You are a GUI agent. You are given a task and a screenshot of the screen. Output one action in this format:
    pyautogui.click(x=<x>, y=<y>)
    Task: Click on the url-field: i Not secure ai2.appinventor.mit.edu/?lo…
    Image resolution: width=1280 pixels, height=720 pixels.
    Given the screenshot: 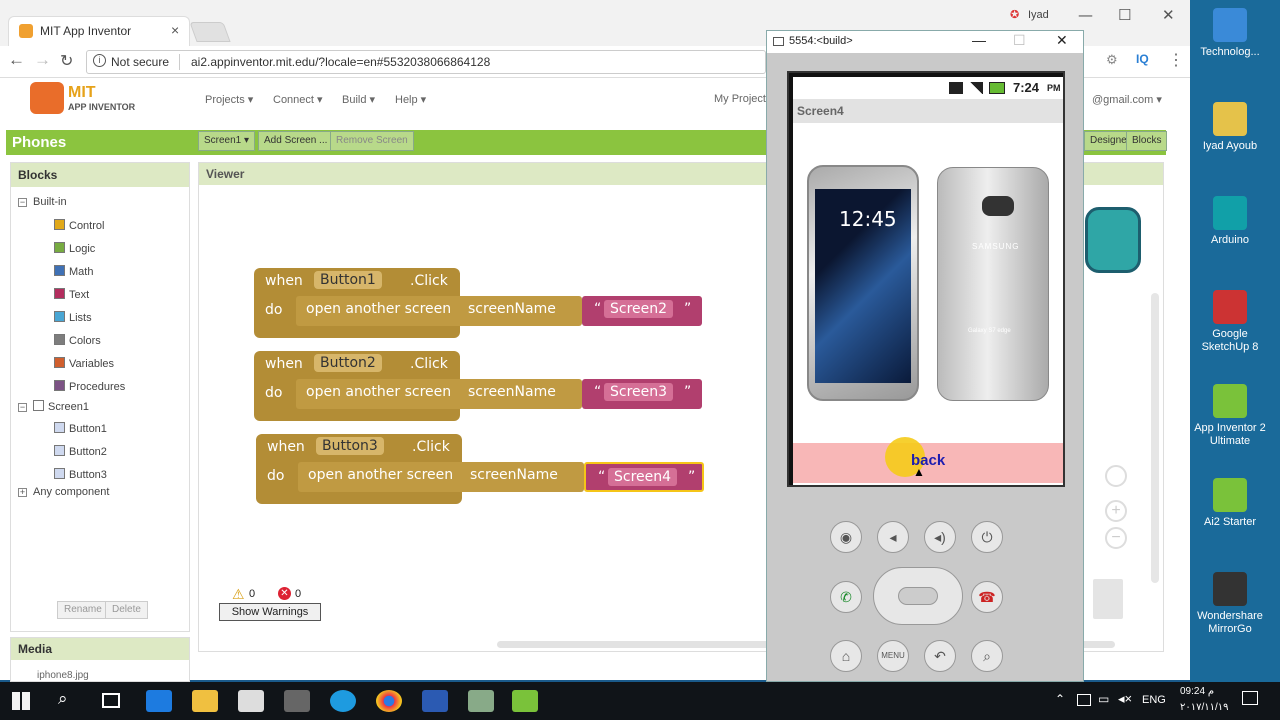 What is the action you would take?
    pyautogui.click(x=426, y=62)
    